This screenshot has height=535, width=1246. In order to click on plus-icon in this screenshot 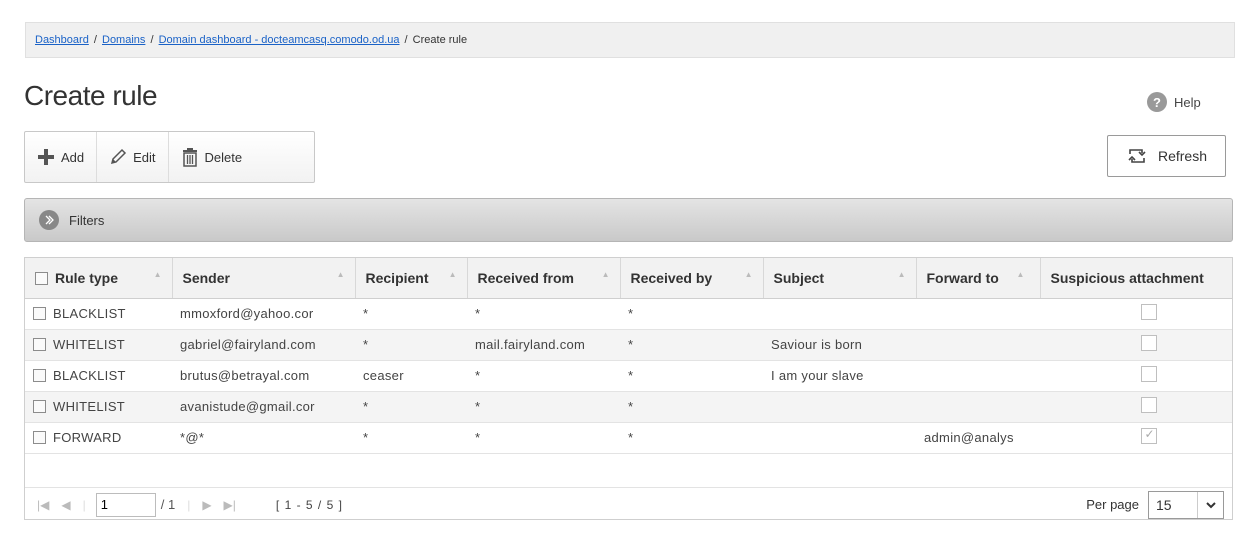, I will do `click(46, 157)`.